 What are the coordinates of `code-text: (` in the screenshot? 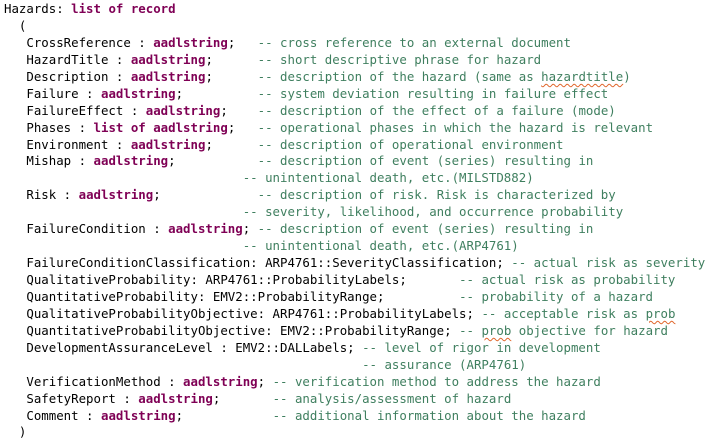 It's located at (15, 25).